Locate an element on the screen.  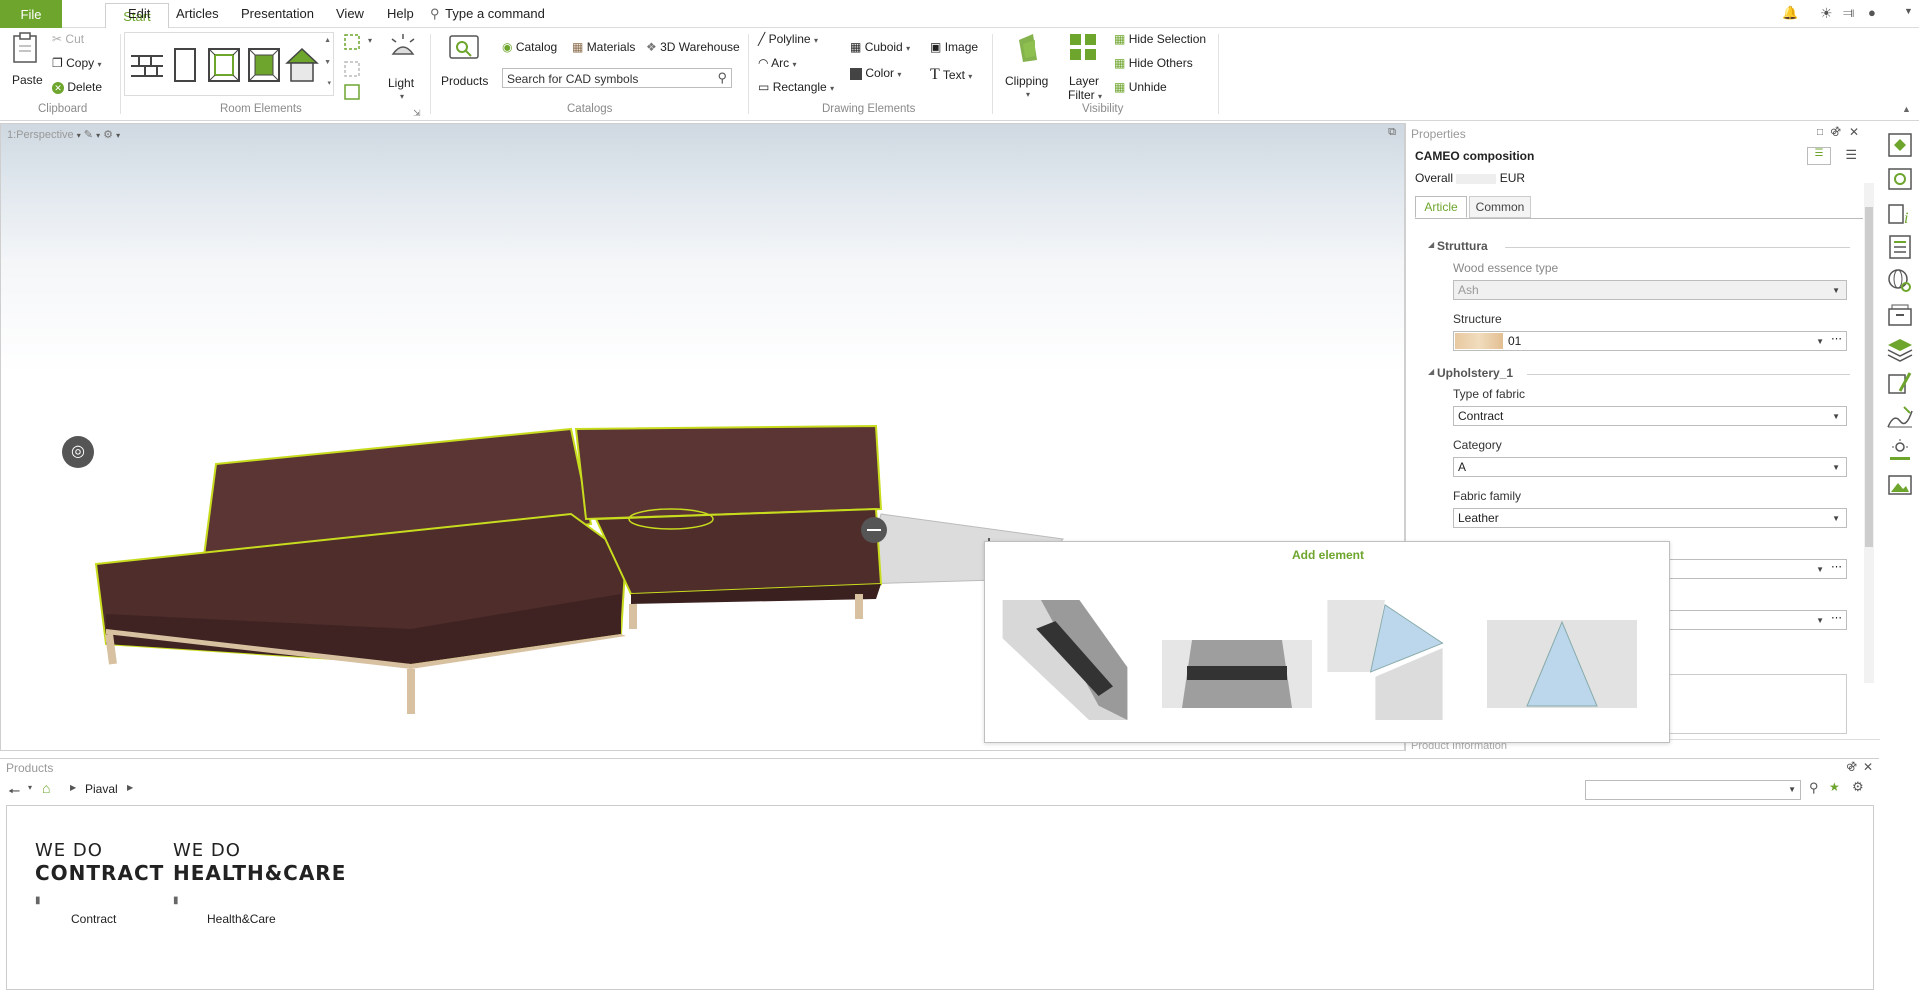
warehouse-button: ❖ 3D Warehouse is located at coordinates (693, 47).